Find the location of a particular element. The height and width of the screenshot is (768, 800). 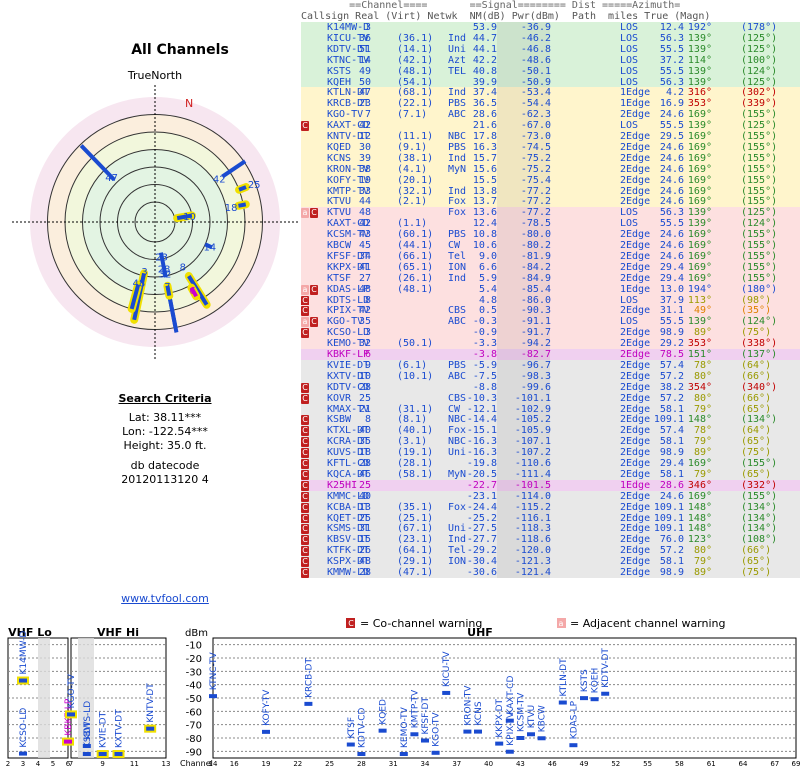

y-tick-label: -90 is located at coordinates (194, 752).